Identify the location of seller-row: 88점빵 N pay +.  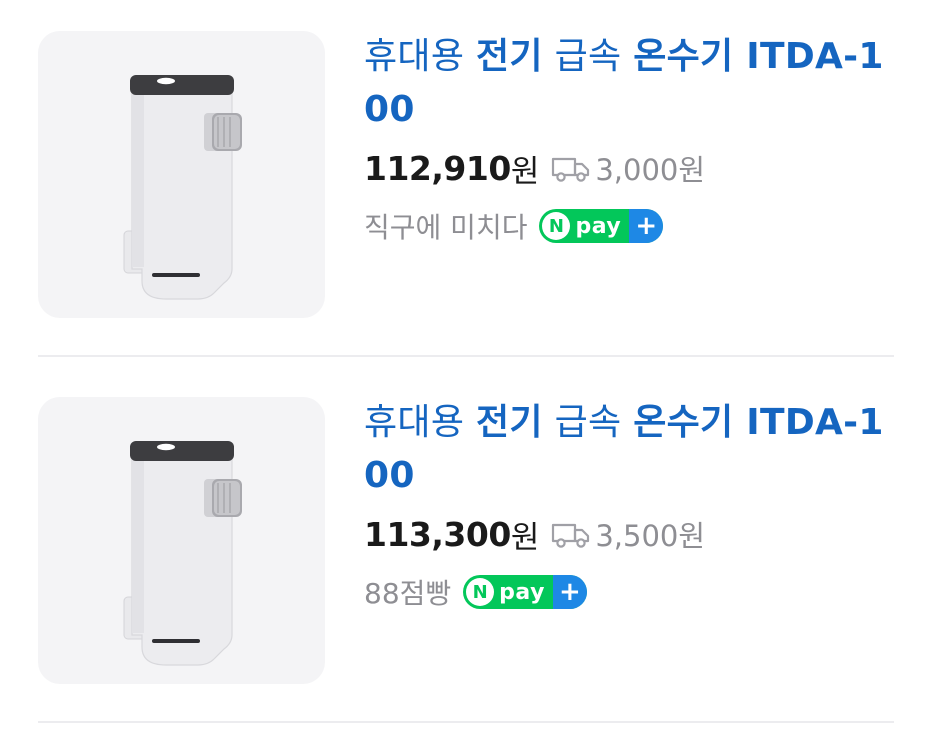
(629, 592).